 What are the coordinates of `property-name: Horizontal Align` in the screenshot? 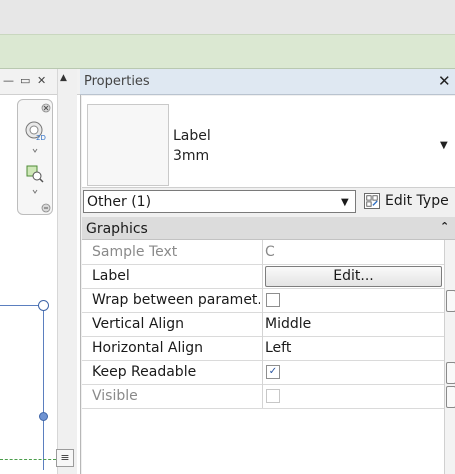 It's located at (148, 348).